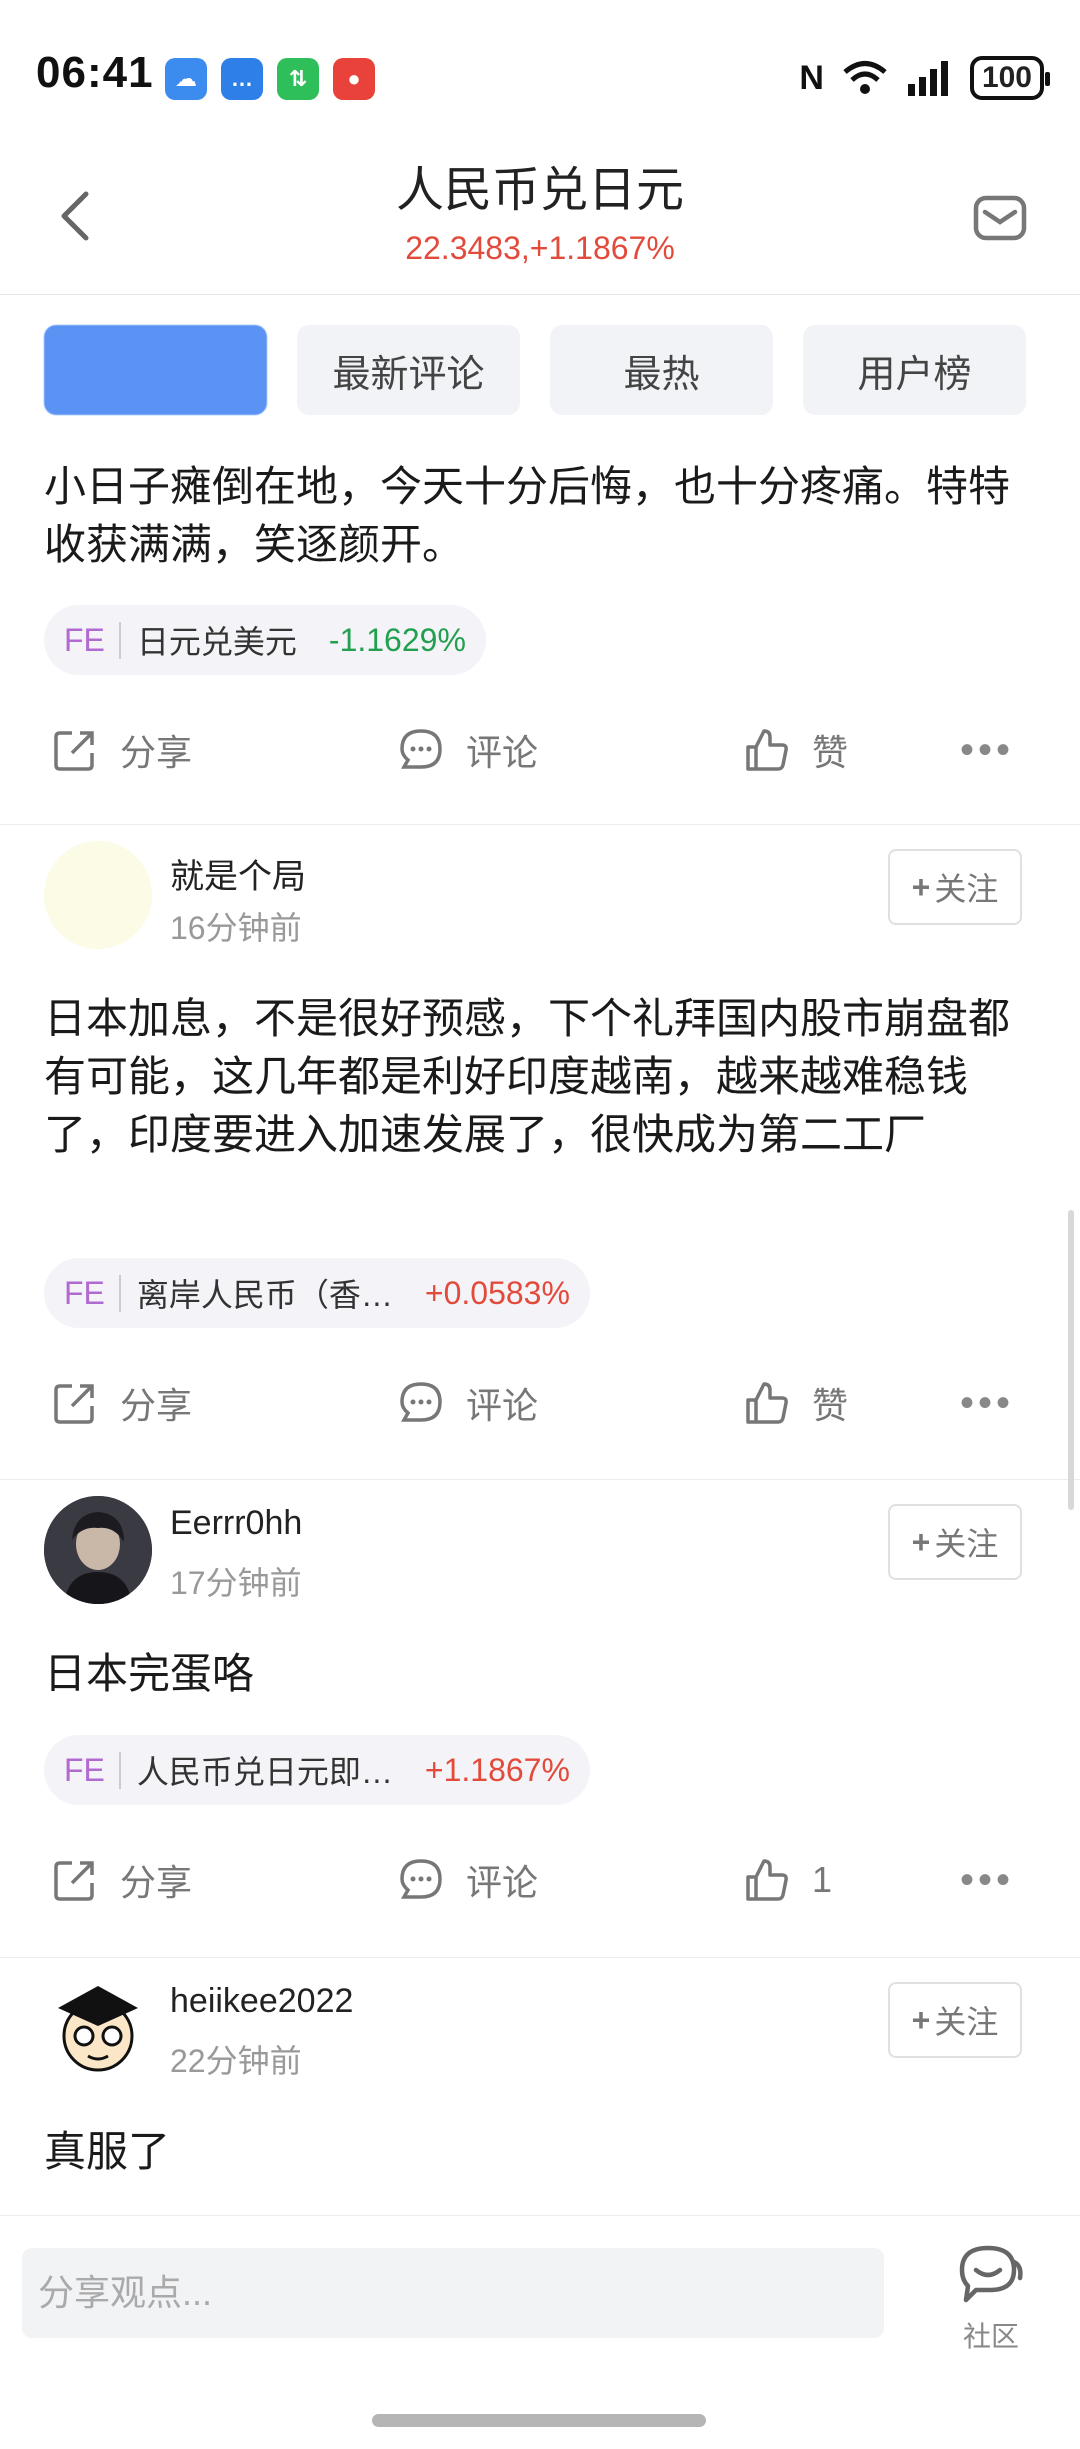 This screenshot has width=1080, height=2449. I want to click on like-button: 1, so click(788, 1880).